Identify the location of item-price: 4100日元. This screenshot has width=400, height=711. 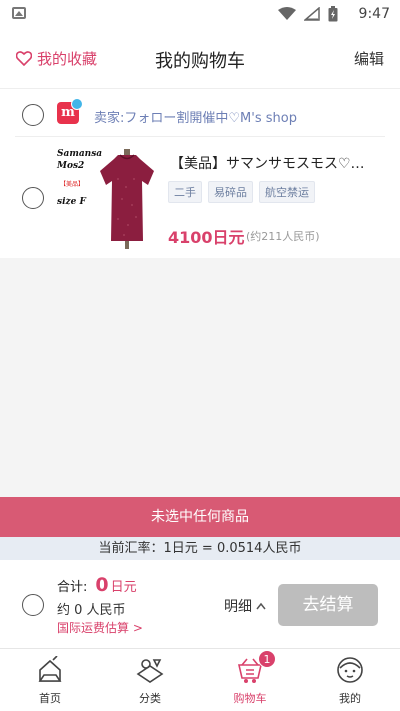
(206, 237).